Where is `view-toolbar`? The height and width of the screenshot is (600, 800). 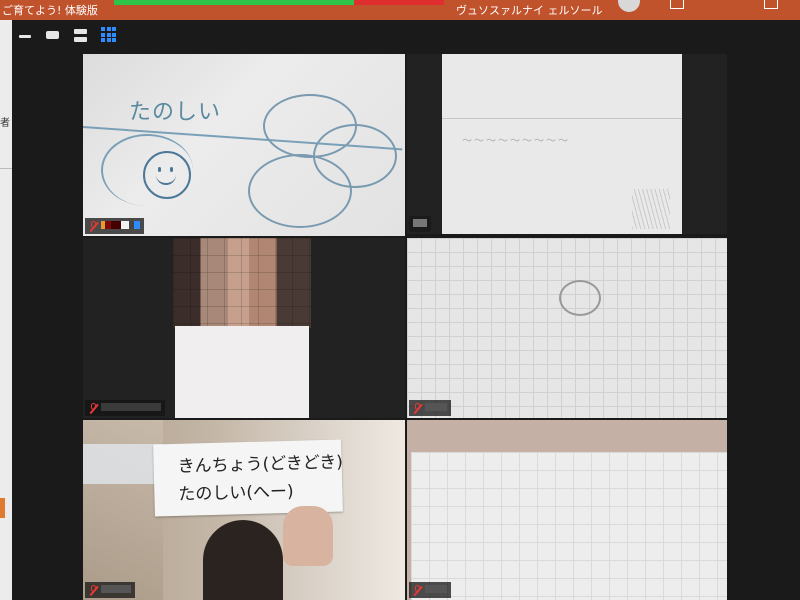 view-toolbar is located at coordinates (406, 35).